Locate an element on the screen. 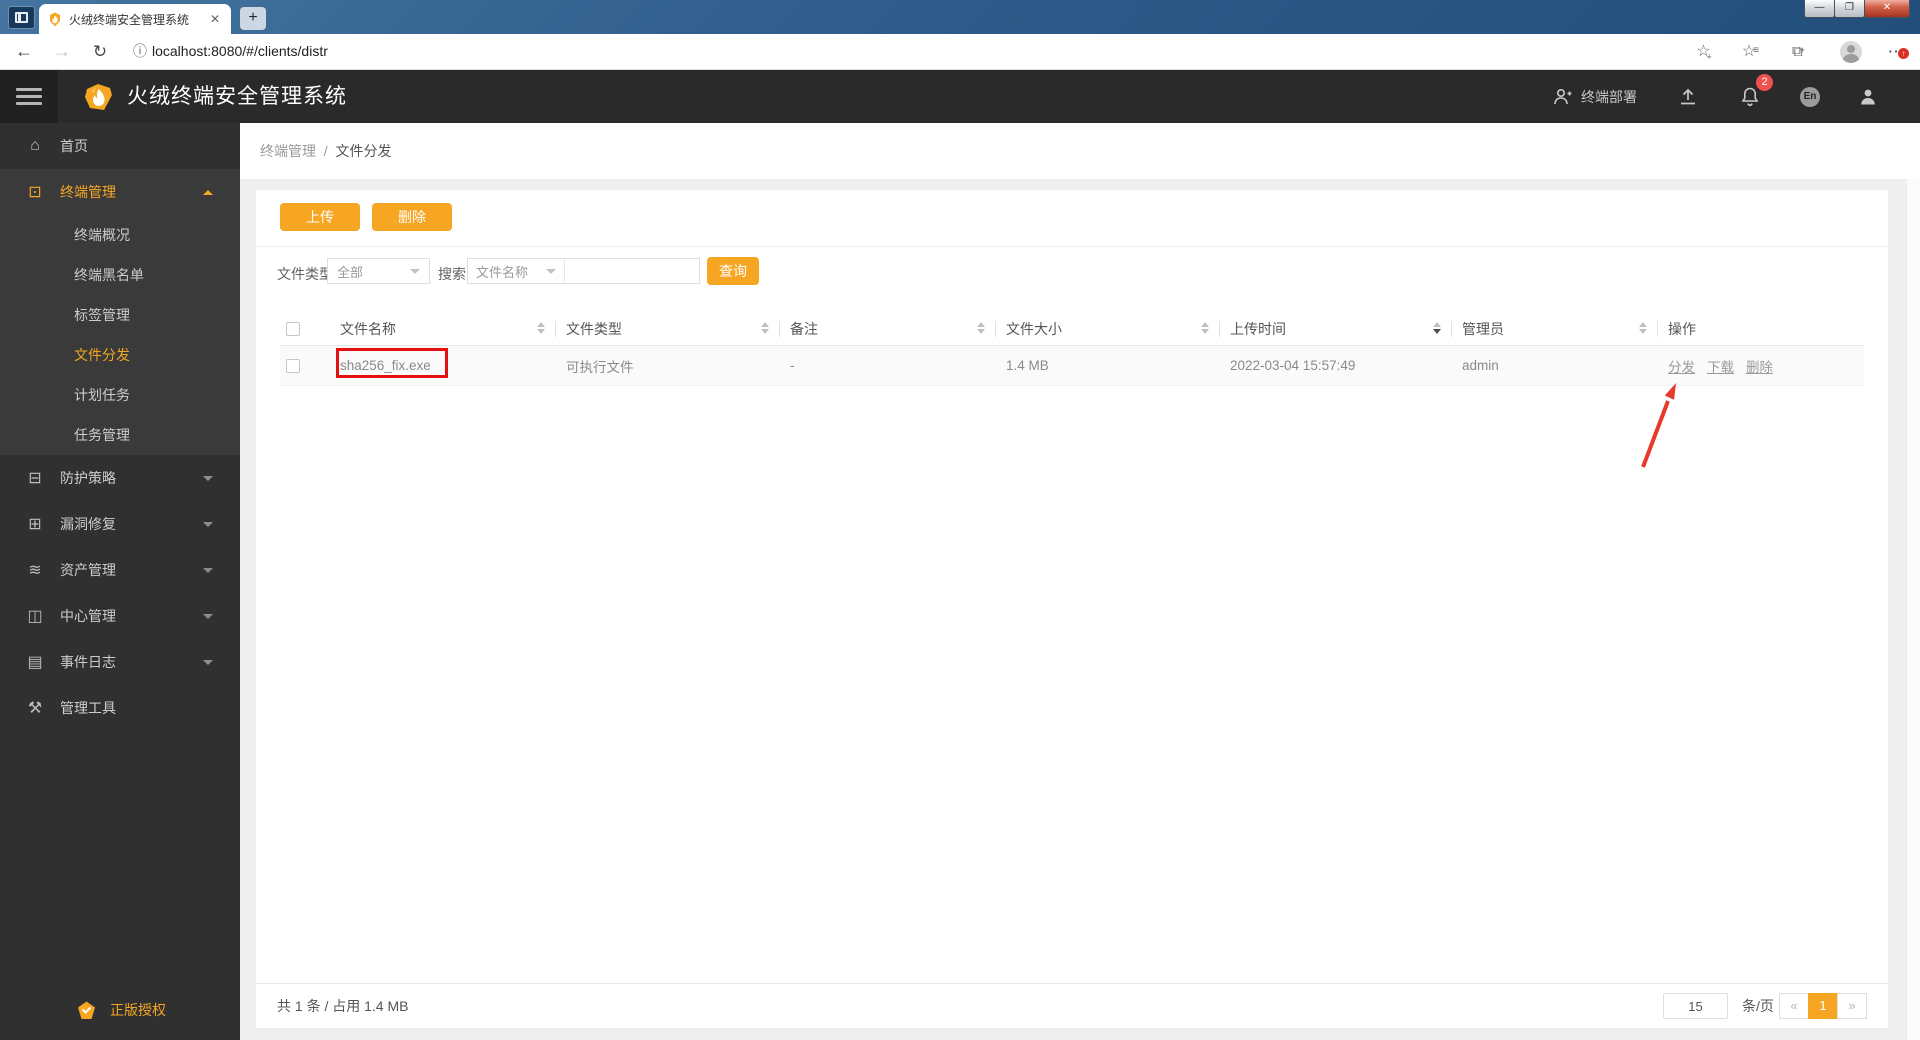  action-download-link: 下载 is located at coordinates (1720, 366).